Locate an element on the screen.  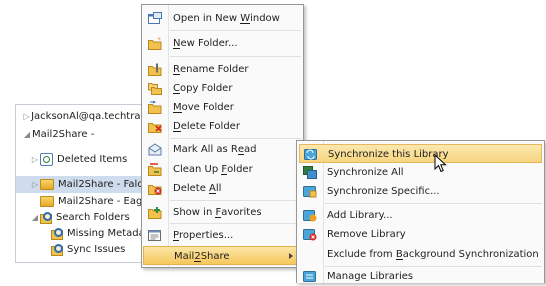
menu-clean-up-folder: Clean Up Folder is located at coordinates (222, 169).